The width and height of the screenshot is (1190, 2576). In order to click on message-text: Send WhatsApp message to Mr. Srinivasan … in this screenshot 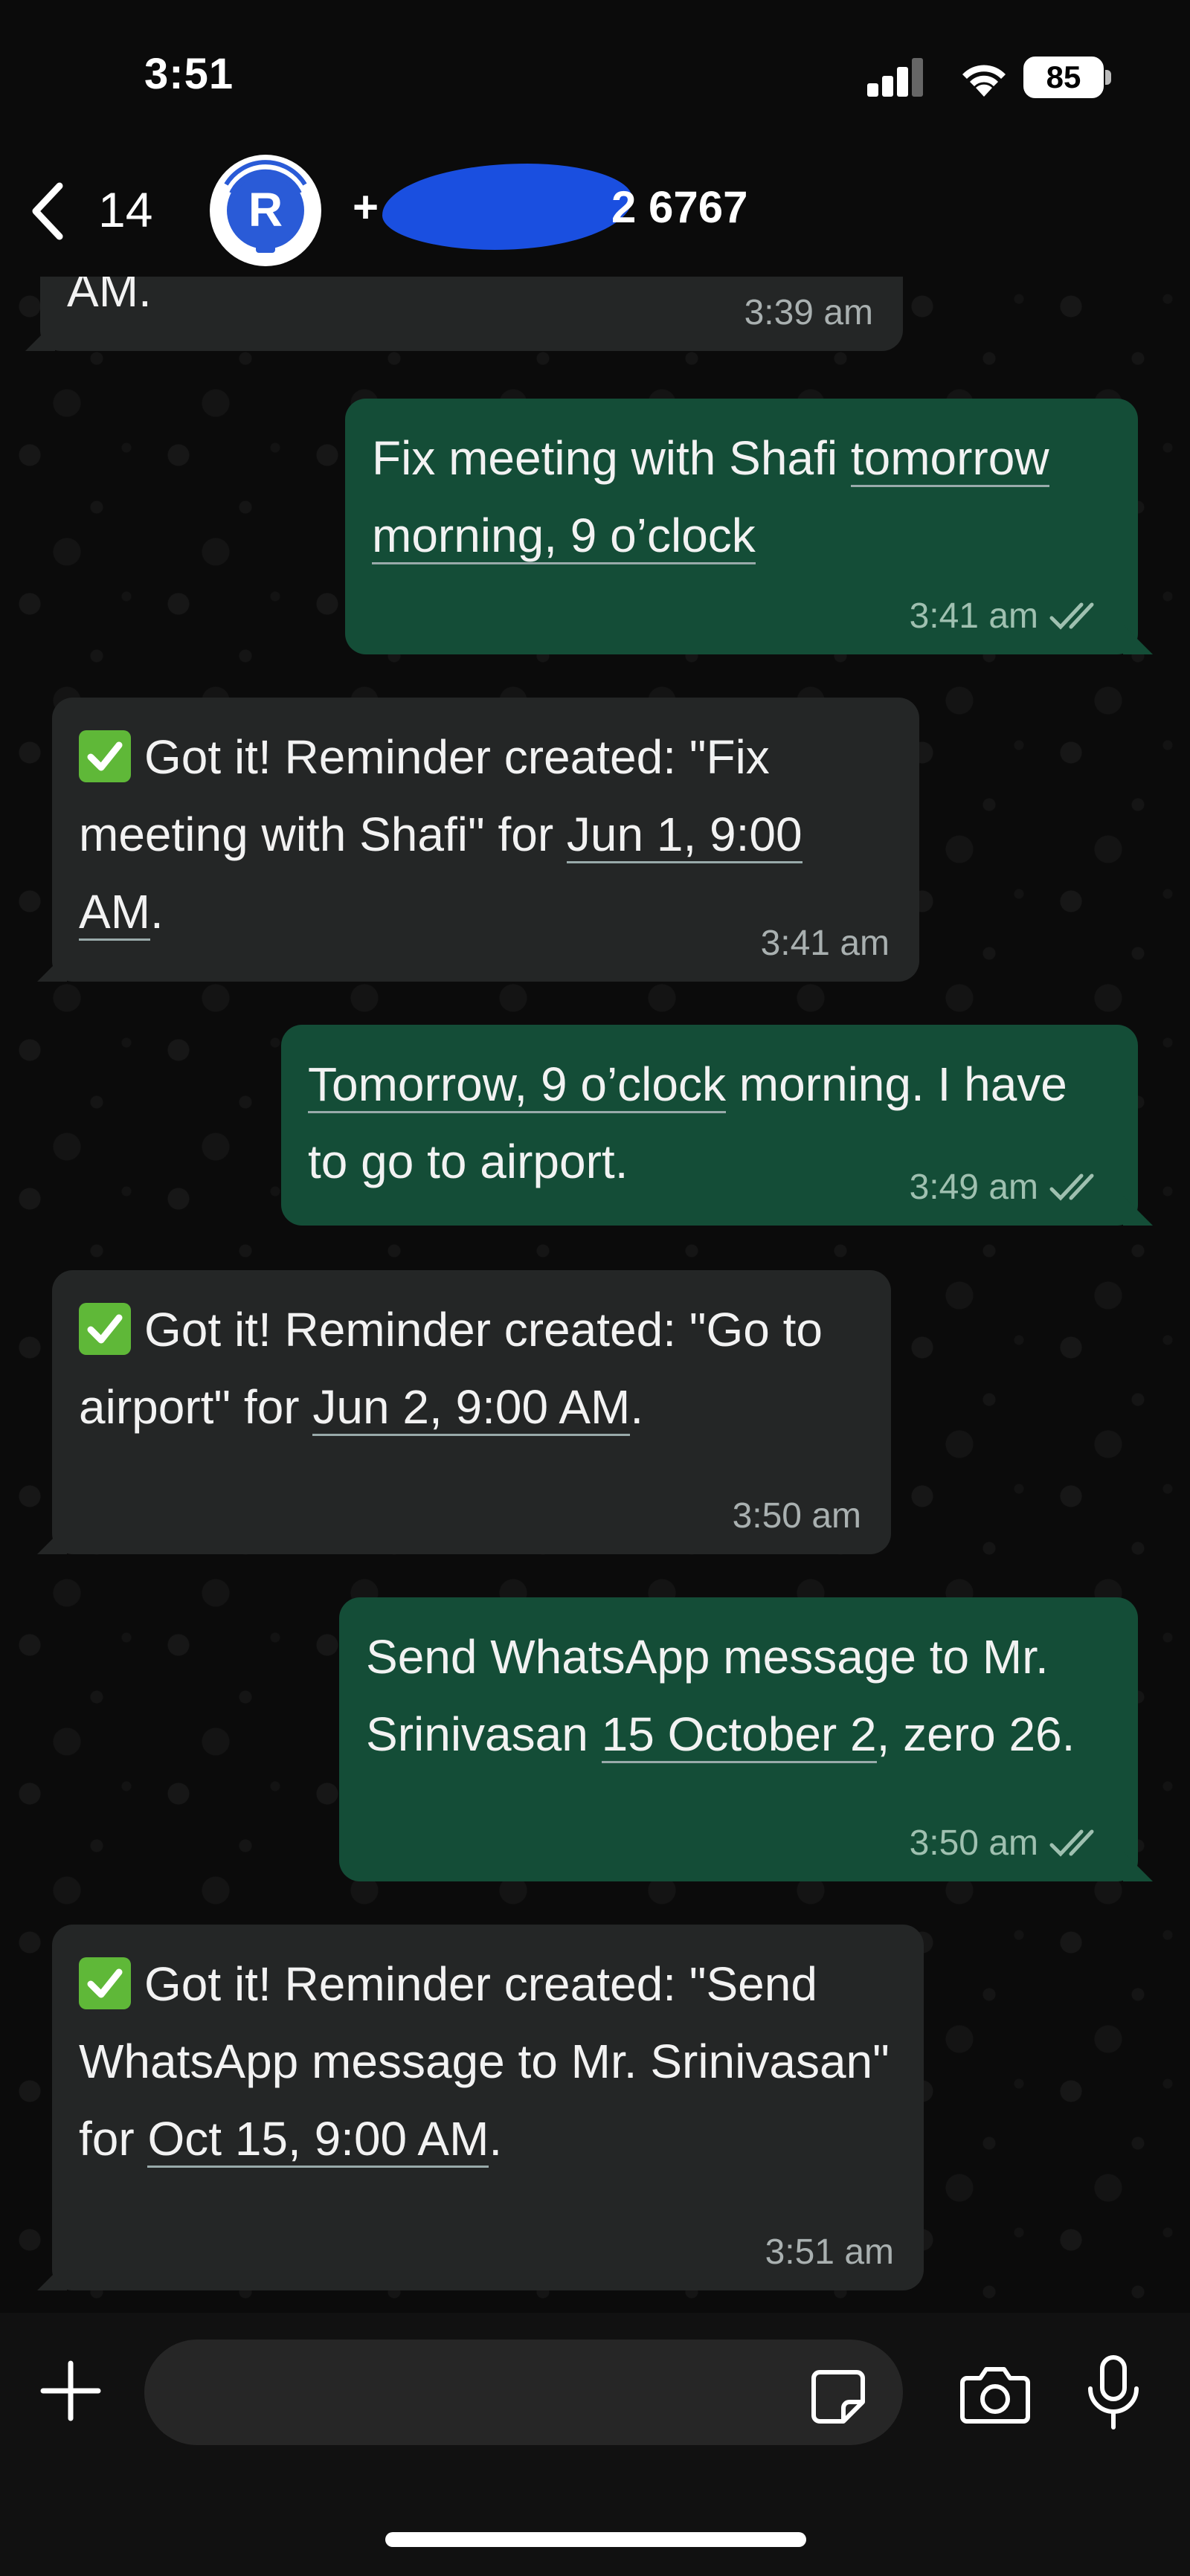, I will do `click(739, 1695)`.